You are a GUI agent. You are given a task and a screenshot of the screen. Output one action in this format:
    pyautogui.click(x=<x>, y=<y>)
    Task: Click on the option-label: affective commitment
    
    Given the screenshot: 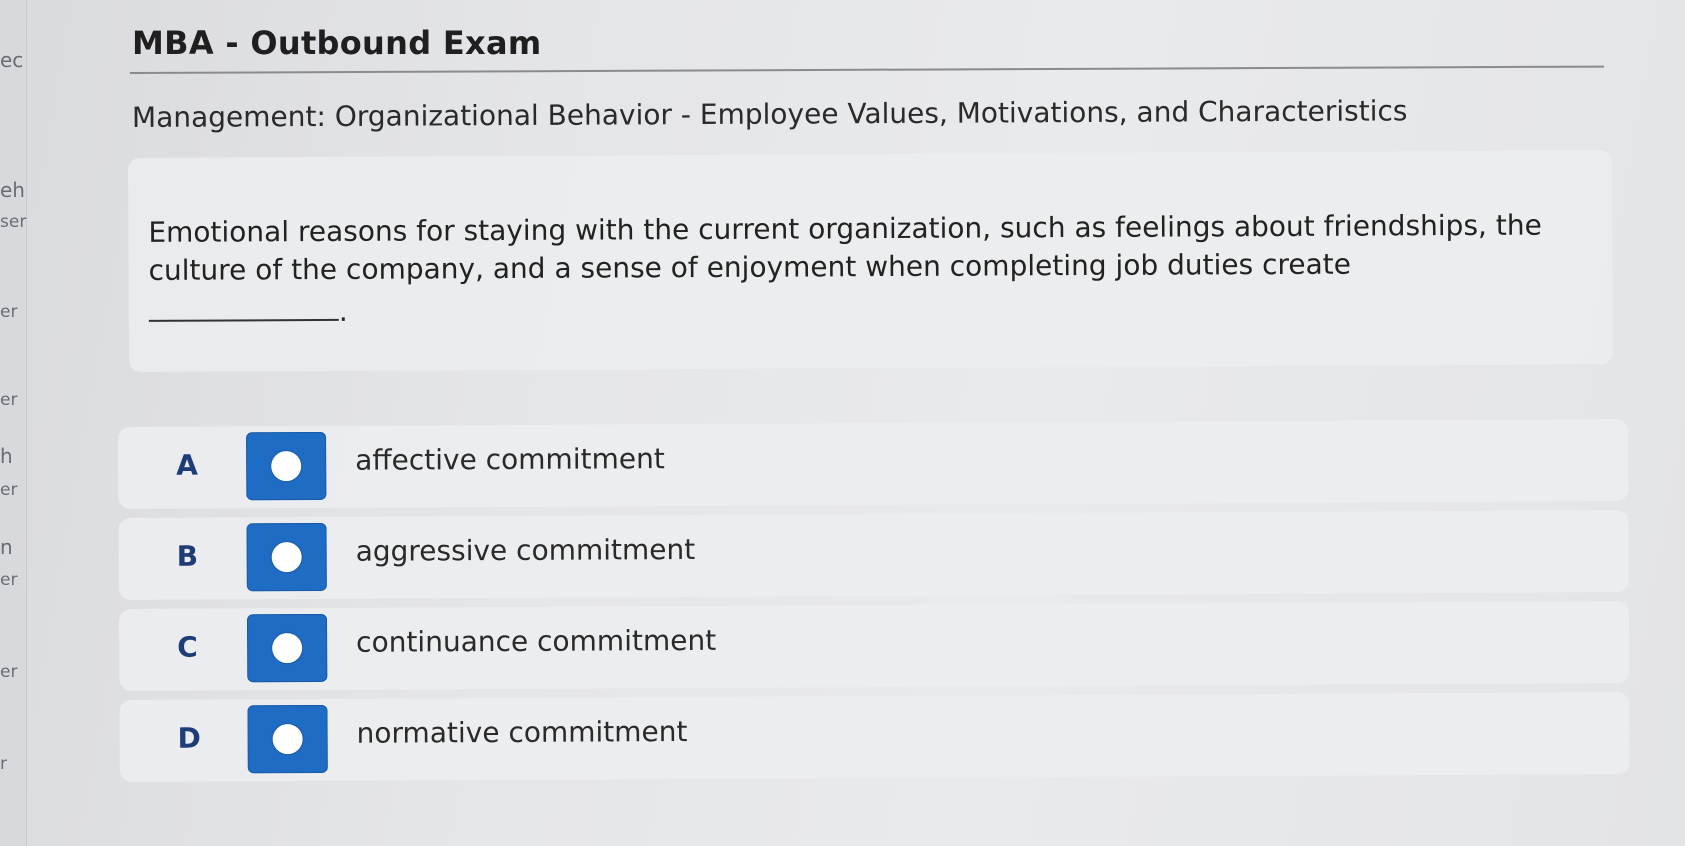 What is the action you would take?
    pyautogui.click(x=510, y=459)
    